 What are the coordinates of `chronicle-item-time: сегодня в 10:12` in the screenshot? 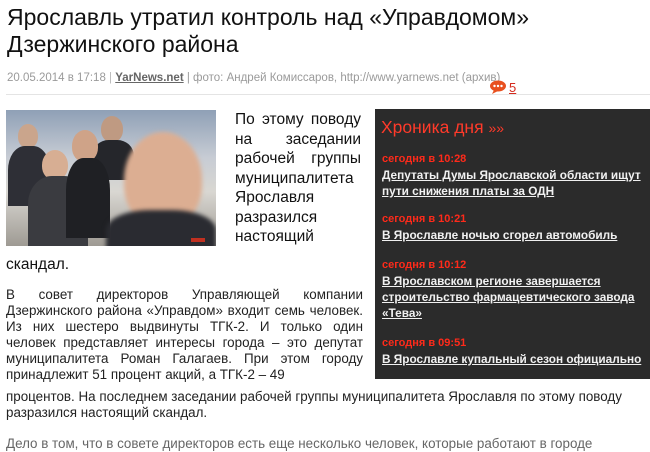 It's located at (424, 265).